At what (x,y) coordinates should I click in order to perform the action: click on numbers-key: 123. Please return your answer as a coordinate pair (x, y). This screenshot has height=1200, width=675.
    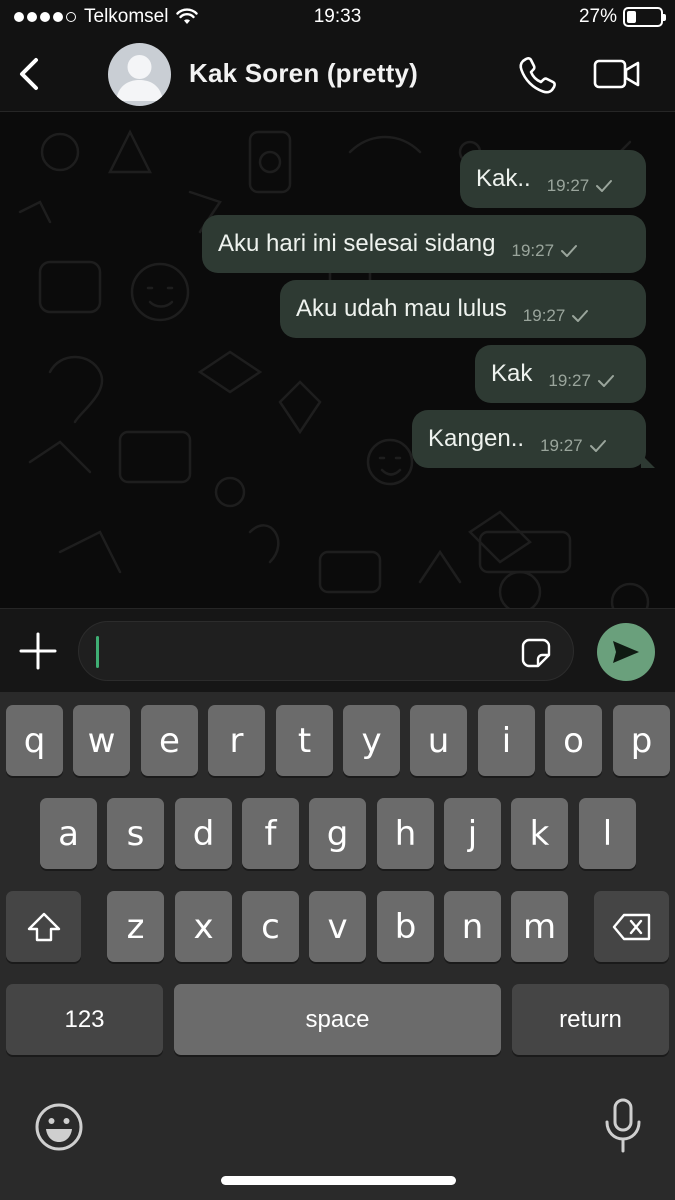
    Looking at the image, I should click on (84, 1019).